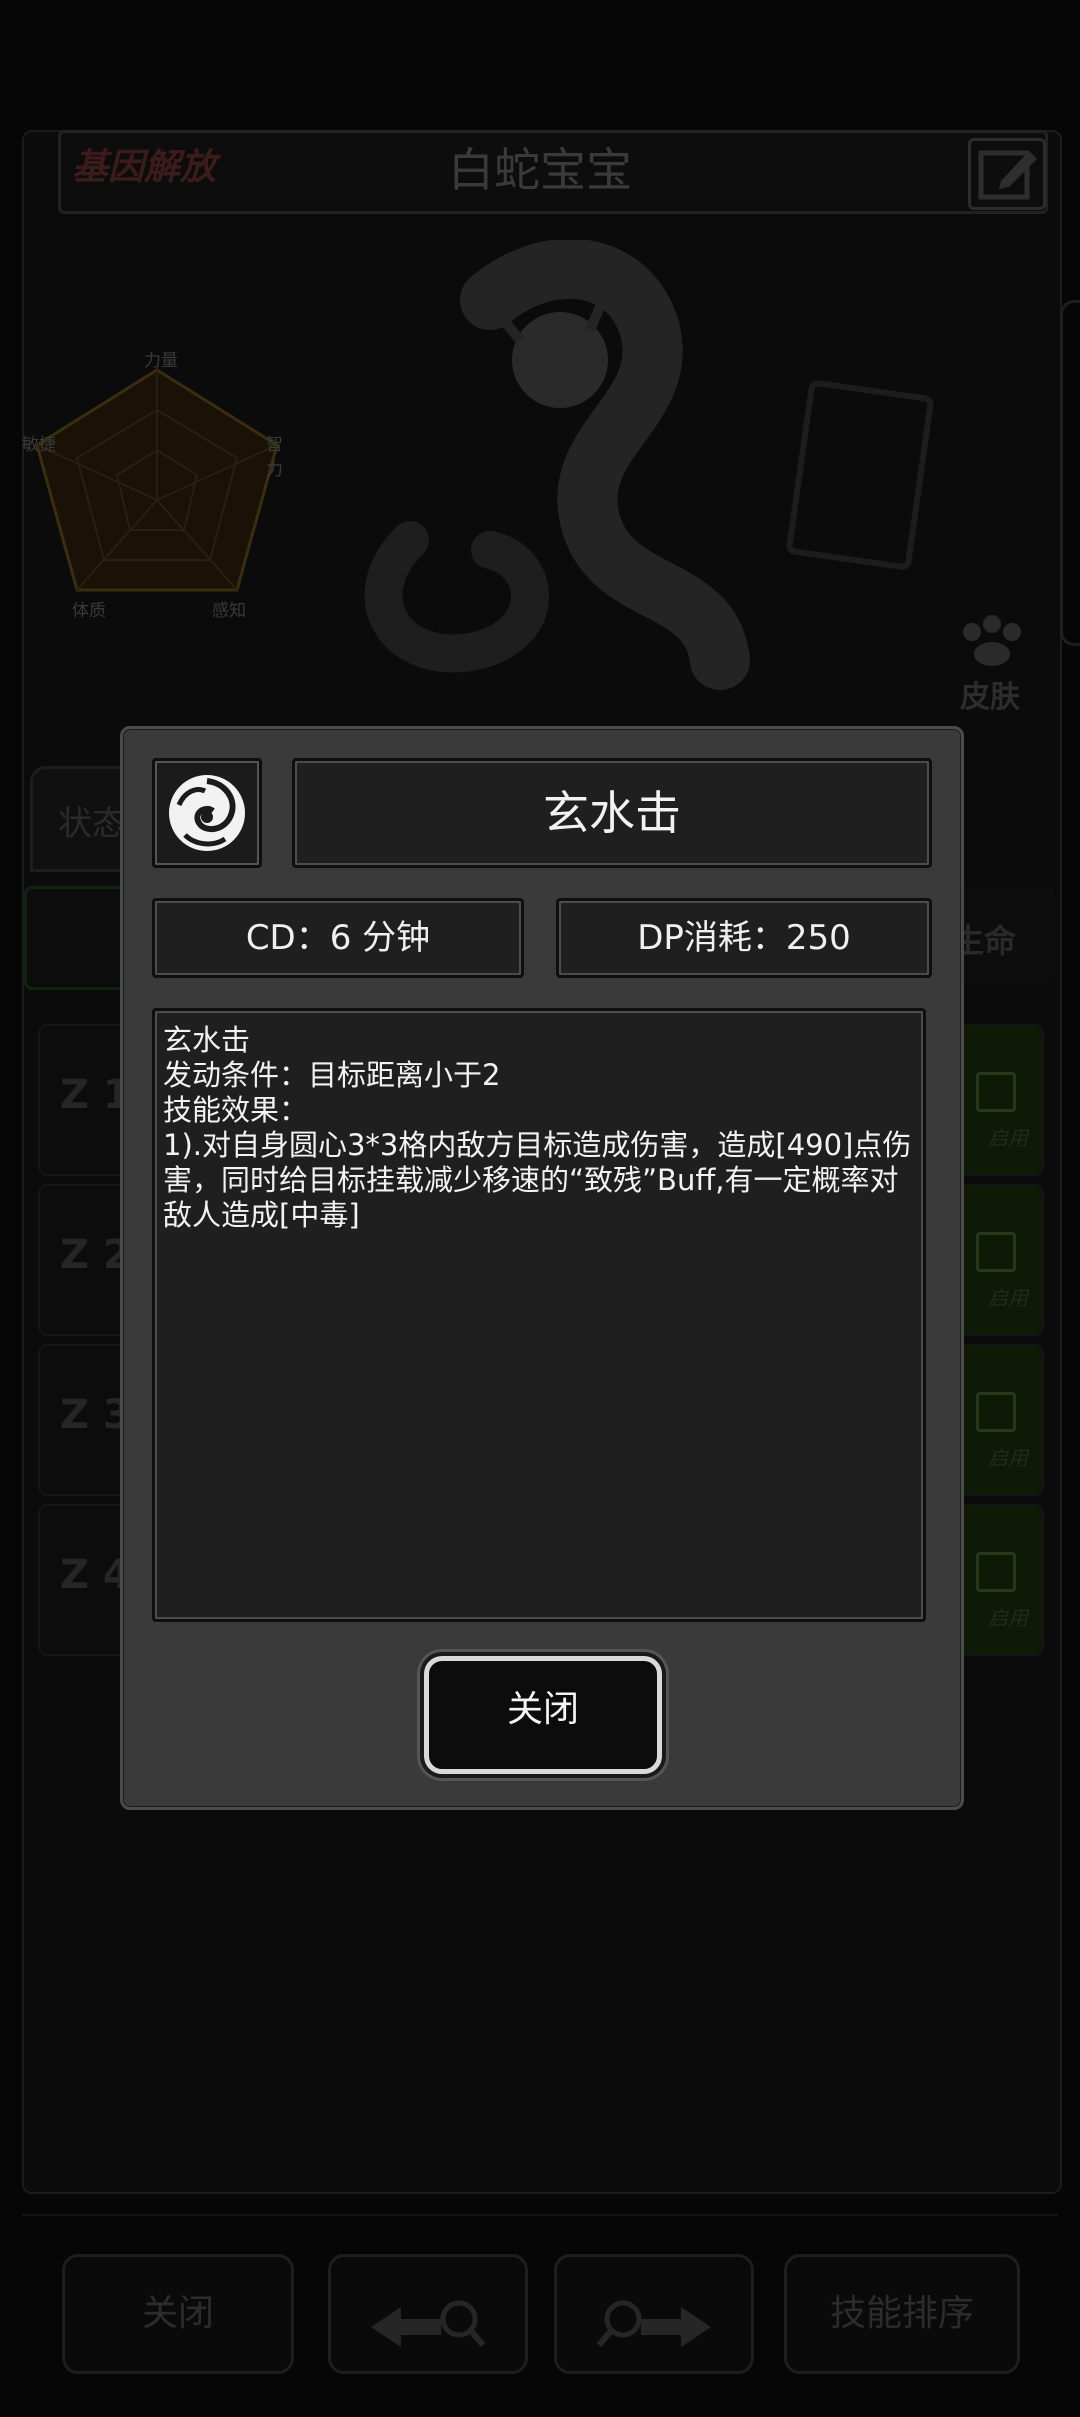 The width and height of the screenshot is (1080, 2417). I want to click on skill-icon, so click(207, 813).